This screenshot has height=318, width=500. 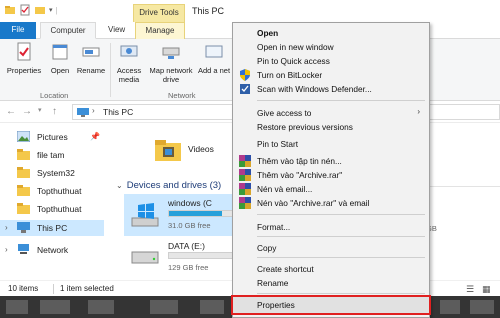 What do you see at coordinates (268, 33) in the screenshot?
I see `menu-item-label: Open` at bounding box center [268, 33].